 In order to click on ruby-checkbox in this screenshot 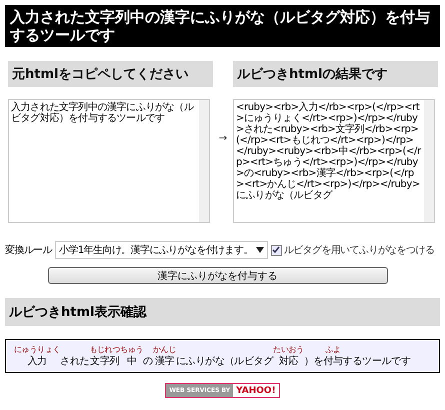, I will do `click(276, 250)`.